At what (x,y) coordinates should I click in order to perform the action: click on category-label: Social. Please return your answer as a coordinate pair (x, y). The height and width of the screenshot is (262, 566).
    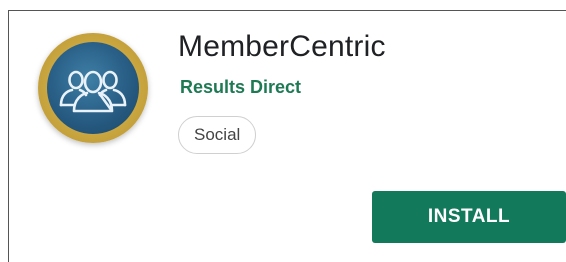
    Looking at the image, I should click on (217, 134).